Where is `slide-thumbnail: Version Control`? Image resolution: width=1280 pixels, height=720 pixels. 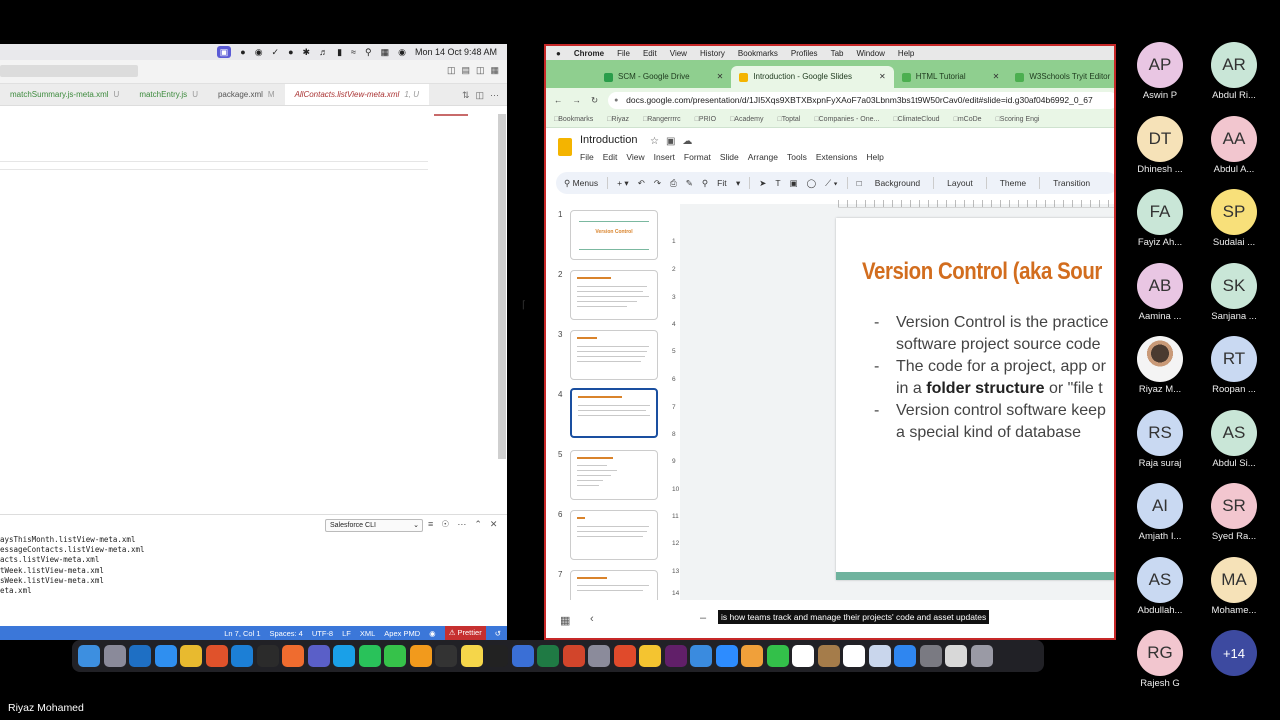
slide-thumbnail: Version Control is located at coordinates (614, 235).